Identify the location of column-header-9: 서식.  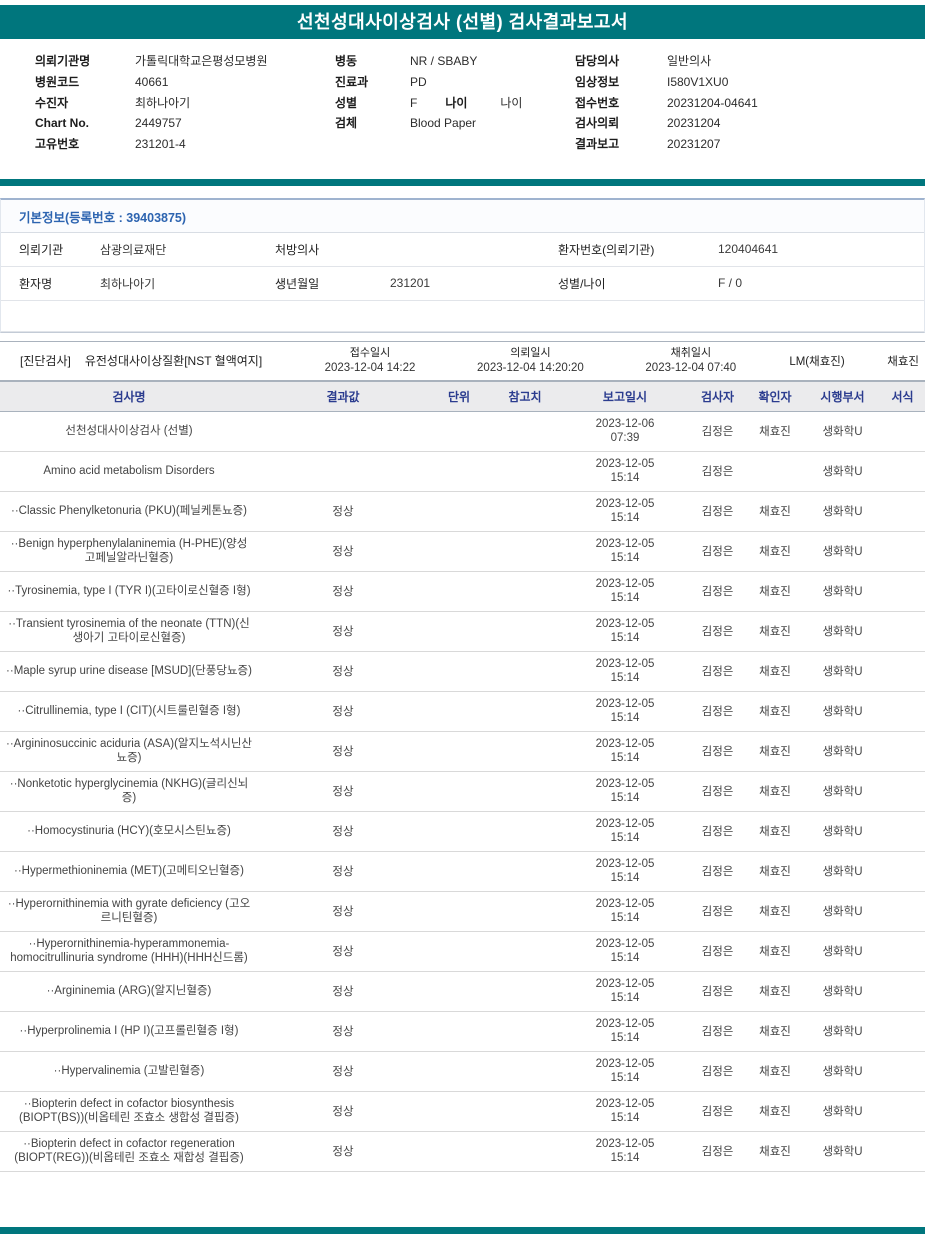
(902, 396).